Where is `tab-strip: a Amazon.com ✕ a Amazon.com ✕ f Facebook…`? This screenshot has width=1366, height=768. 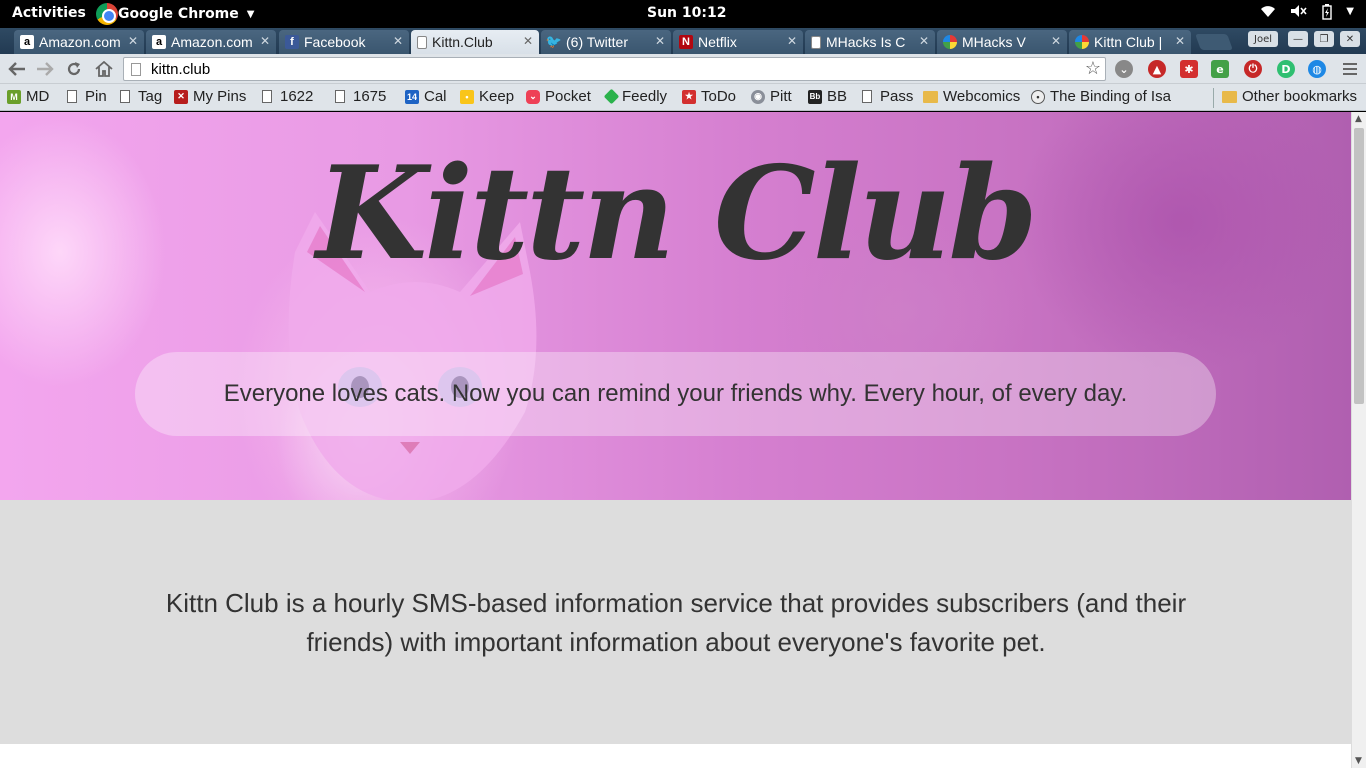 tab-strip: a Amazon.com ✕ a Amazon.com ✕ f Facebook… is located at coordinates (683, 41).